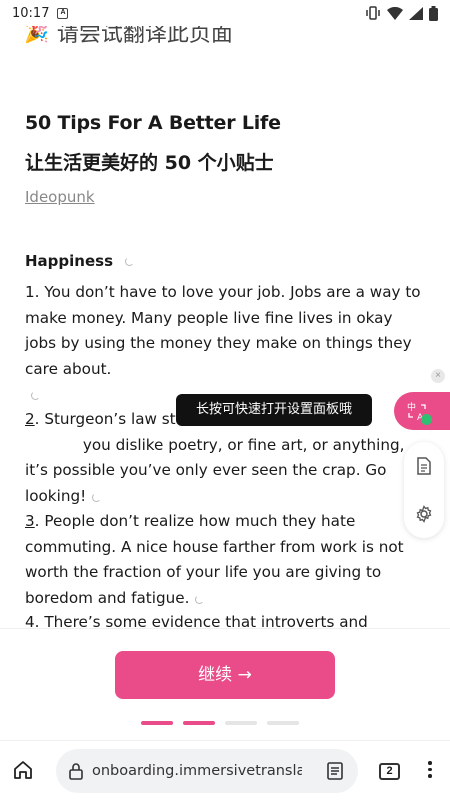 This screenshot has height=800, width=450. I want to click on translate-fab-button: 中 A, so click(422, 411).